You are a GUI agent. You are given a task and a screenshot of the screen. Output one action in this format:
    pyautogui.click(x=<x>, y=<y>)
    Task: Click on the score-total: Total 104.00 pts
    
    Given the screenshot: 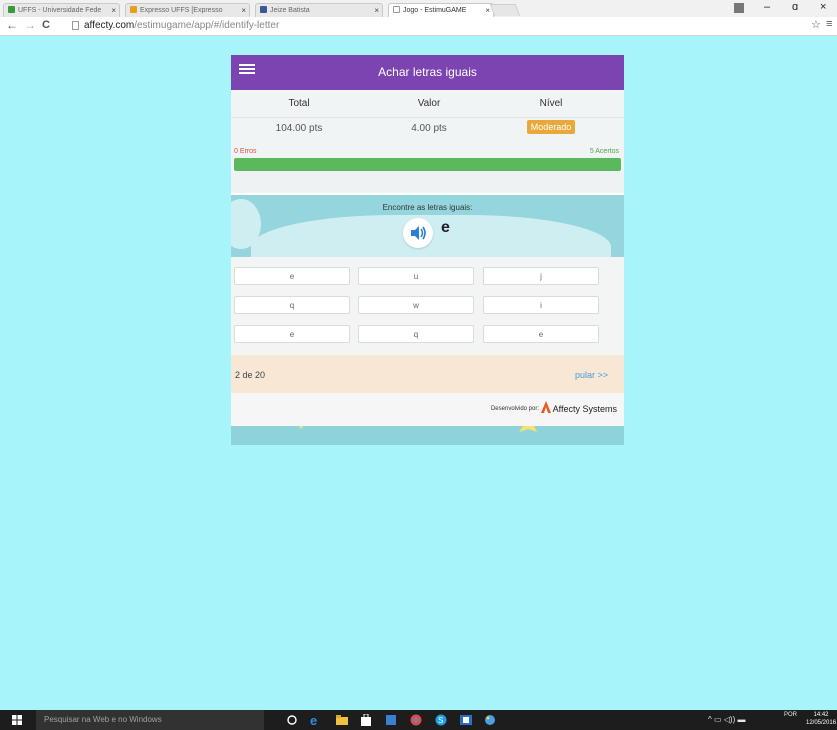 What is the action you would take?
    pyautogui.click(x=299, y=116)
    